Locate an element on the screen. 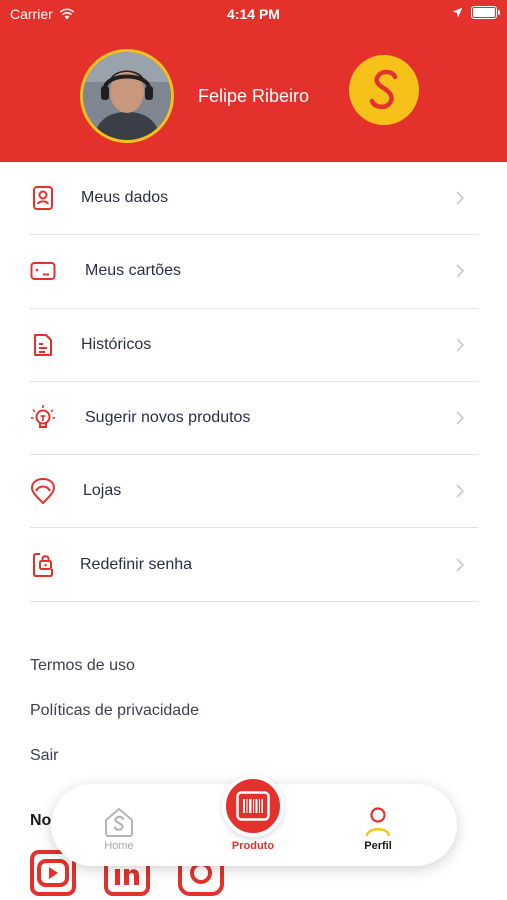 This screenshot has width=507, height=900. avatar is located at coordinates (127, 96).